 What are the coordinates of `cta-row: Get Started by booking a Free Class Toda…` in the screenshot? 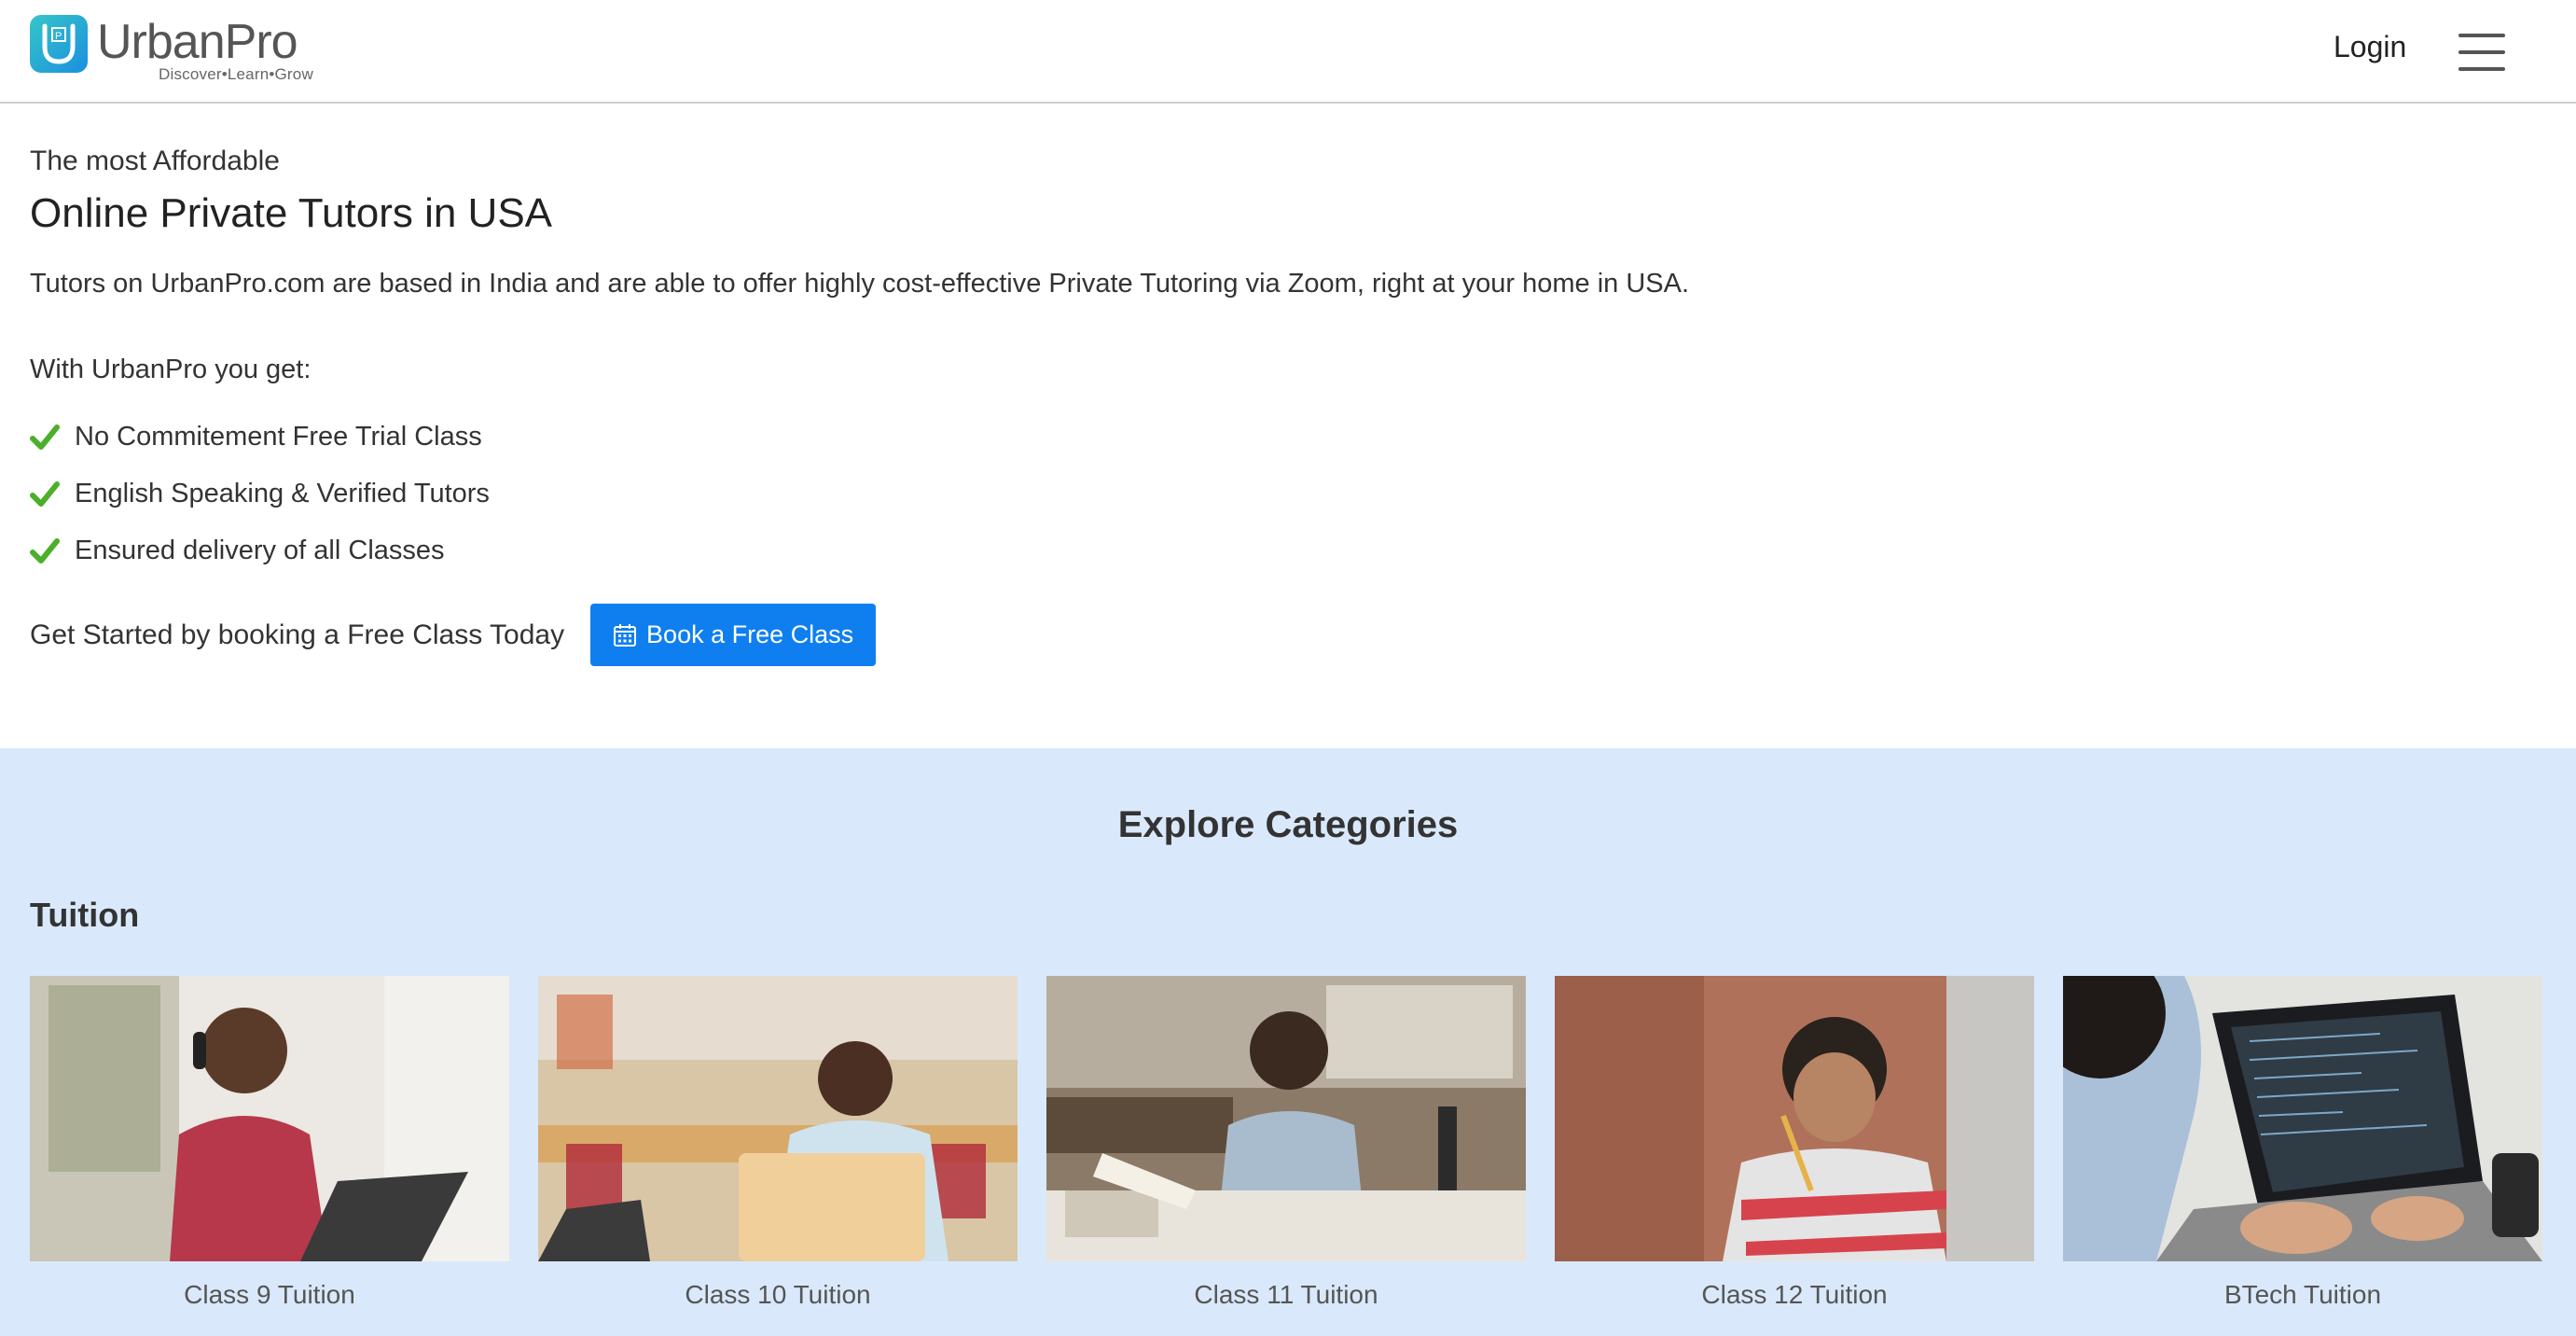 It's located at (453, 635).